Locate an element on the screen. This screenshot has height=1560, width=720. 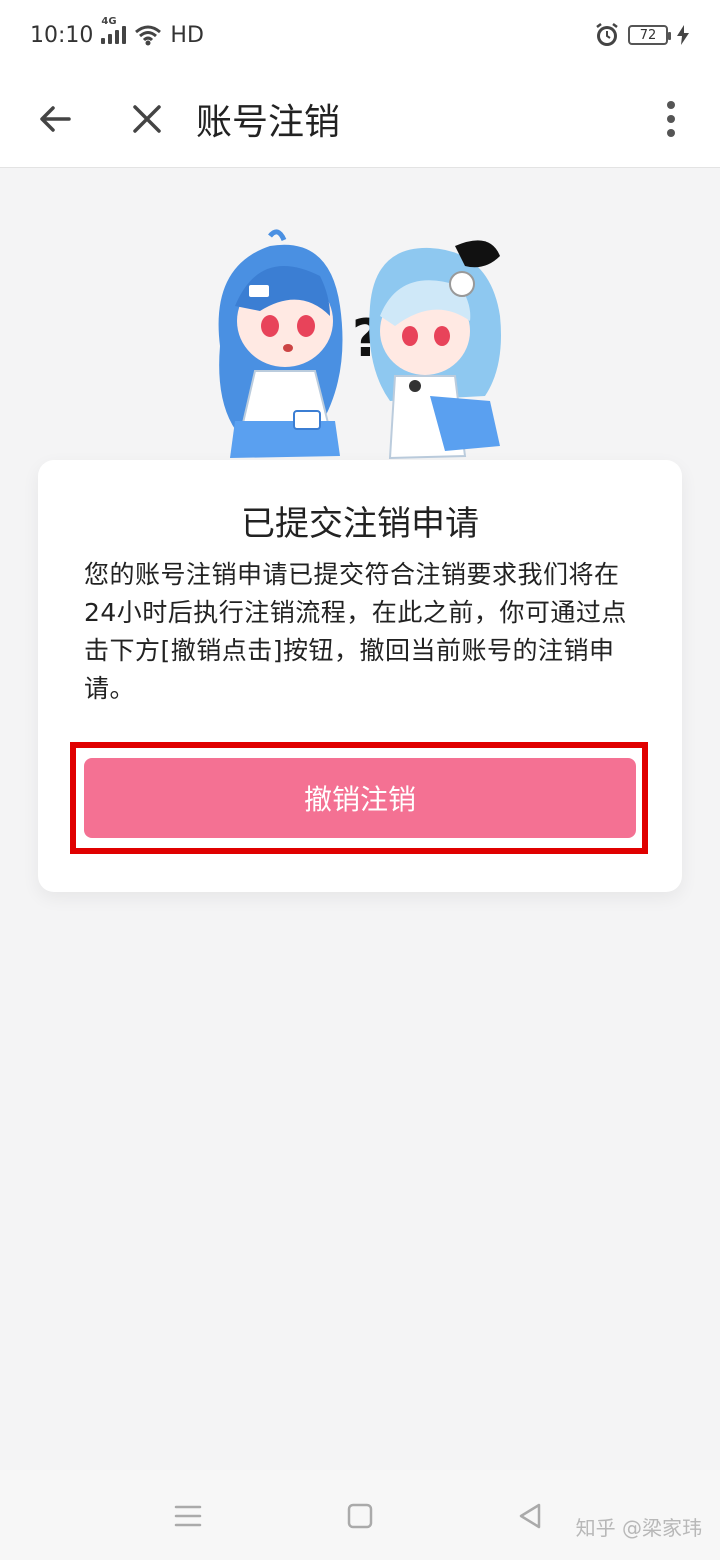
more-button is located at coordinates (671, 119).